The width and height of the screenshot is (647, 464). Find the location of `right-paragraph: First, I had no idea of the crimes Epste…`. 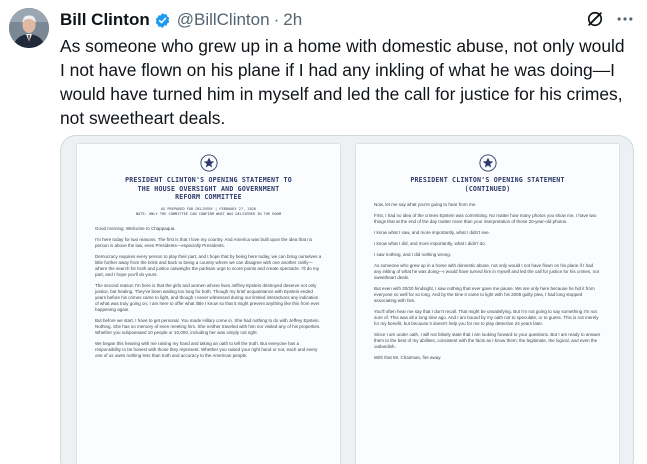

right-paragraph: First, I had no idea of the crimes Epste… is located at coordinates (485, 218).